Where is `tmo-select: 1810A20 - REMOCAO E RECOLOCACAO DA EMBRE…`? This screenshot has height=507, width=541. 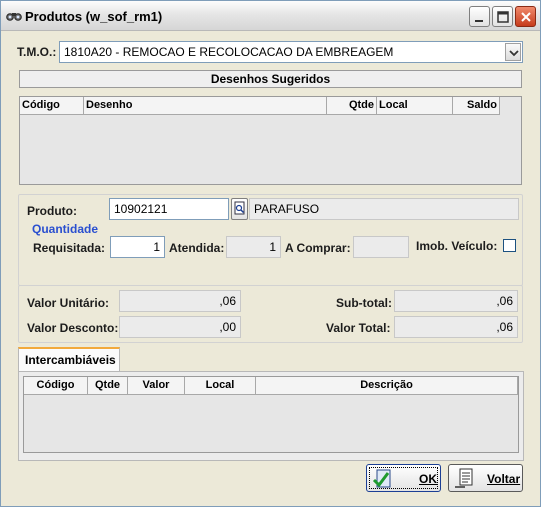
tmo-select: 1810A20 - REMOCAO E RECOLOCACAO DA EMBRE… is located at coordinates (291, 52).